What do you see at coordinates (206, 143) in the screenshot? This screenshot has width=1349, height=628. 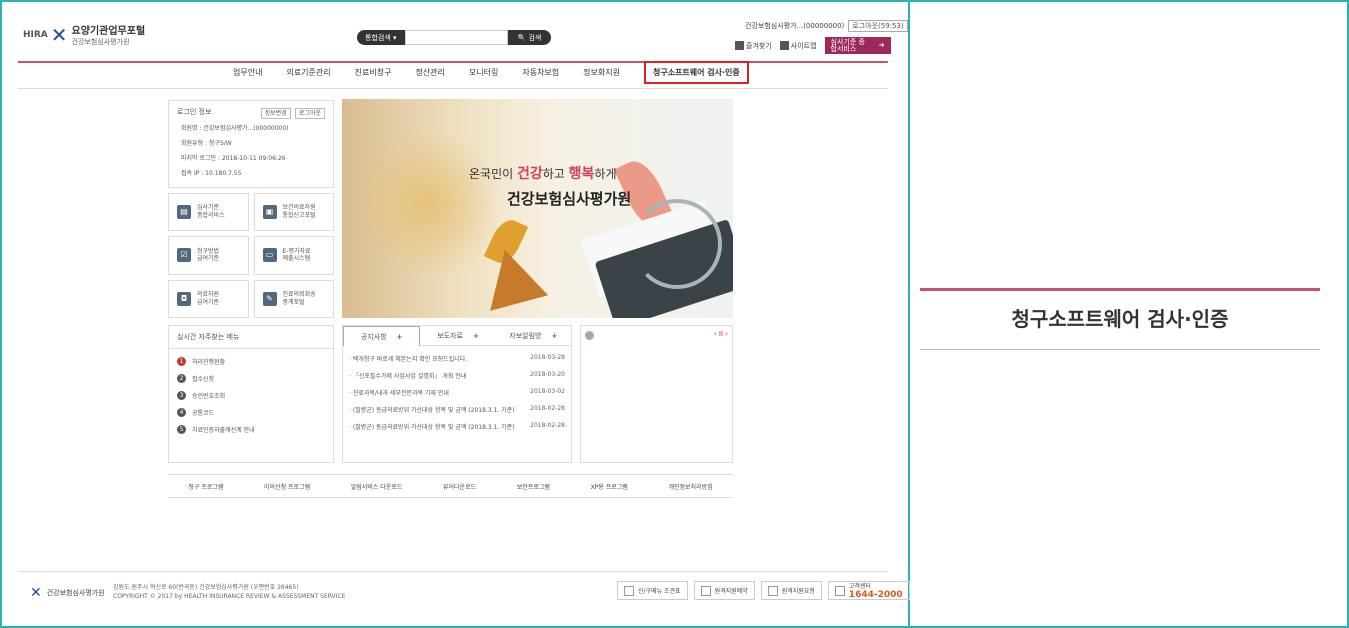 I see `login-row: 회원유형 : 청구S/W` at bounding box center [206, 143].